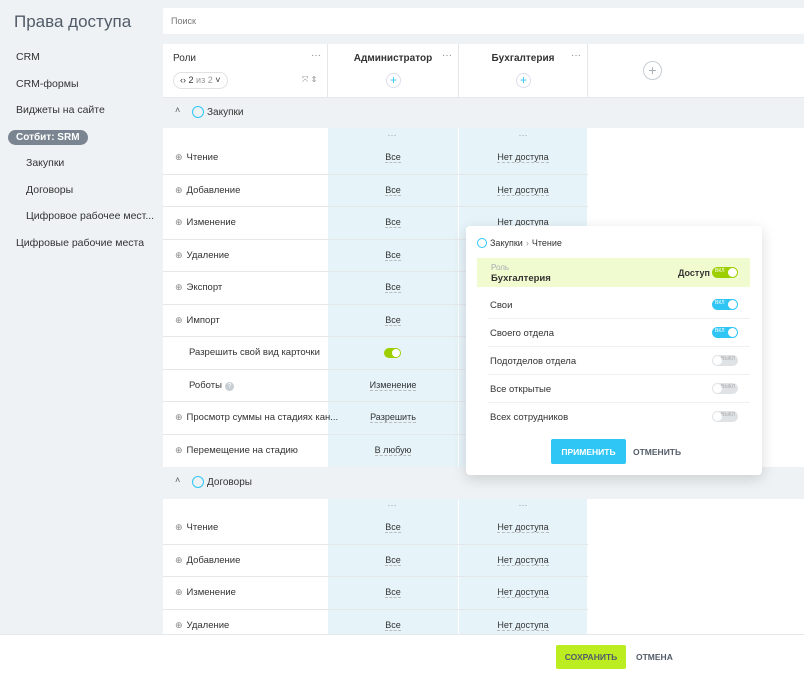 Image resolution: width=804 pixels, height=673 pixels. I want to click on sidebar-item-crm: CRM, so click(80, 57).